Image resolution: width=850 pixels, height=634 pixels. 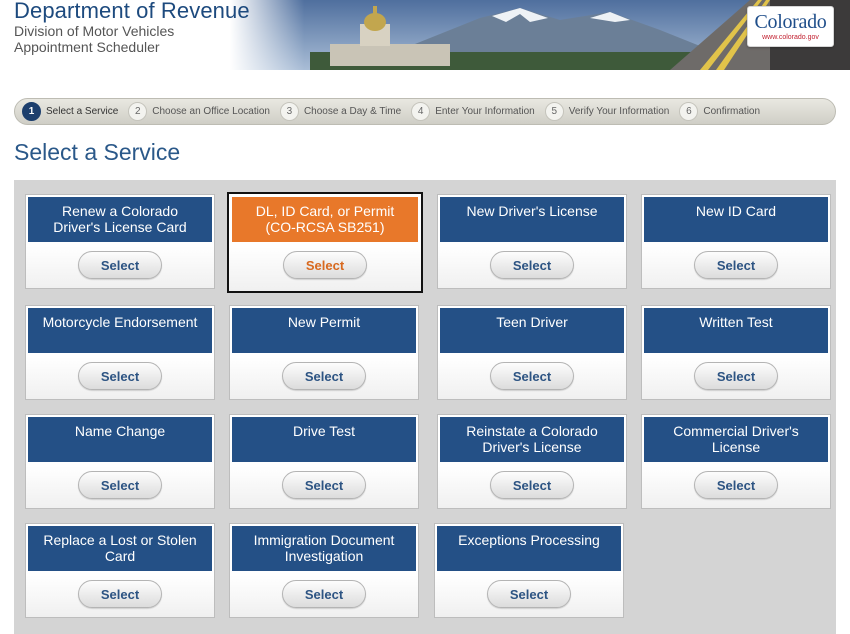 I want to click on division-subtitle: Division of Motor Vehicles, so click(x=94, y=31).